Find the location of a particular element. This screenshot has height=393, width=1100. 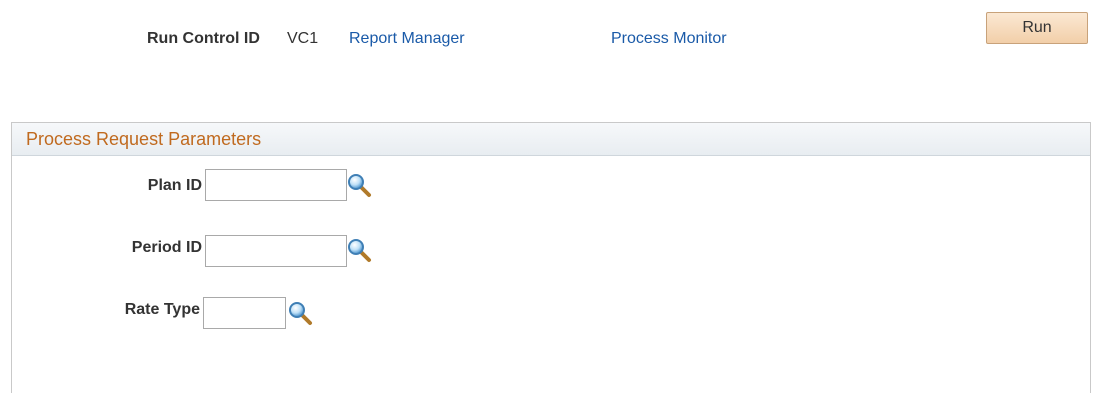

period-id-label: Period ID is located at coordinates (166, 247).